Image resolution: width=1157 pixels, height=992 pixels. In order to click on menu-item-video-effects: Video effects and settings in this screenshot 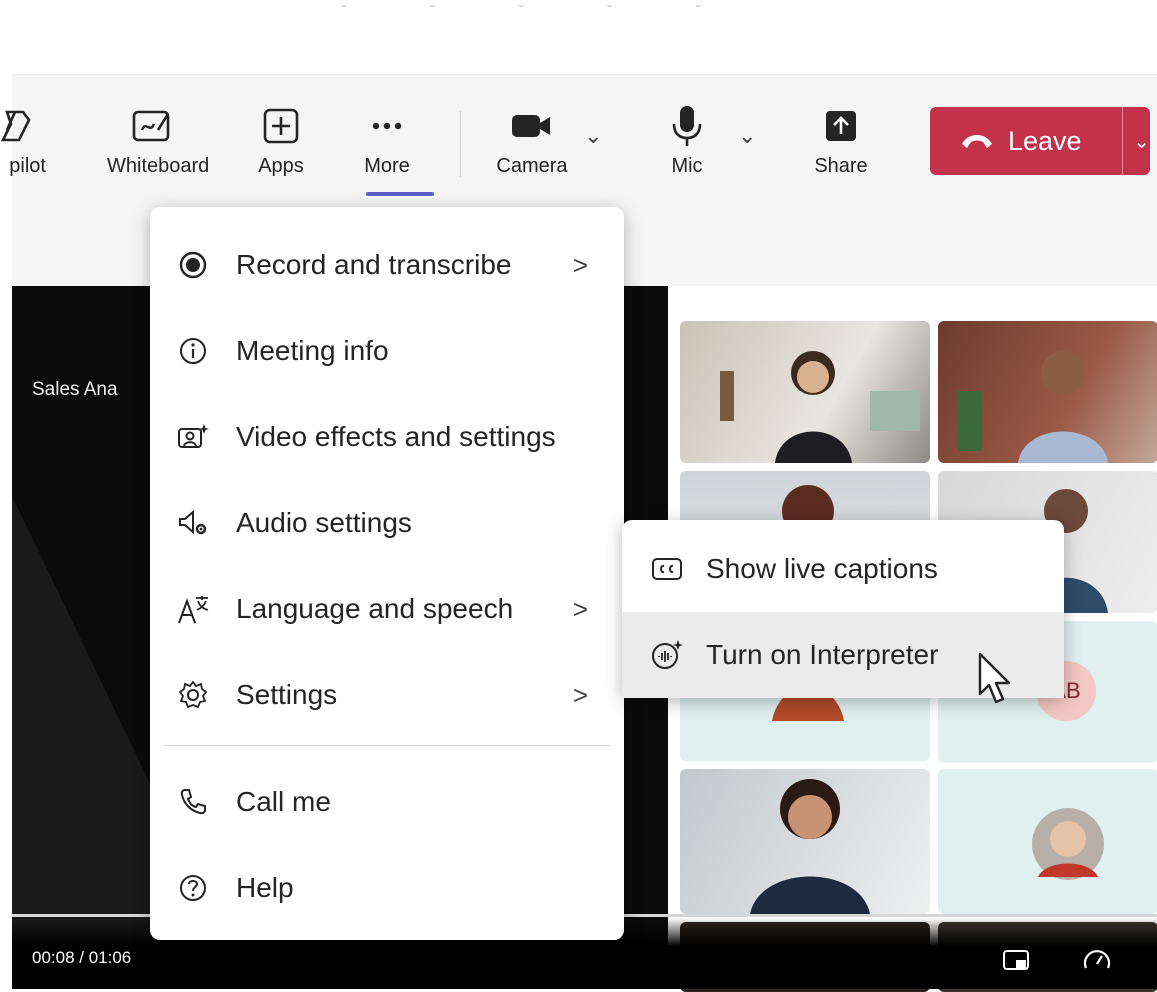, I will do `click(387, 437)`.